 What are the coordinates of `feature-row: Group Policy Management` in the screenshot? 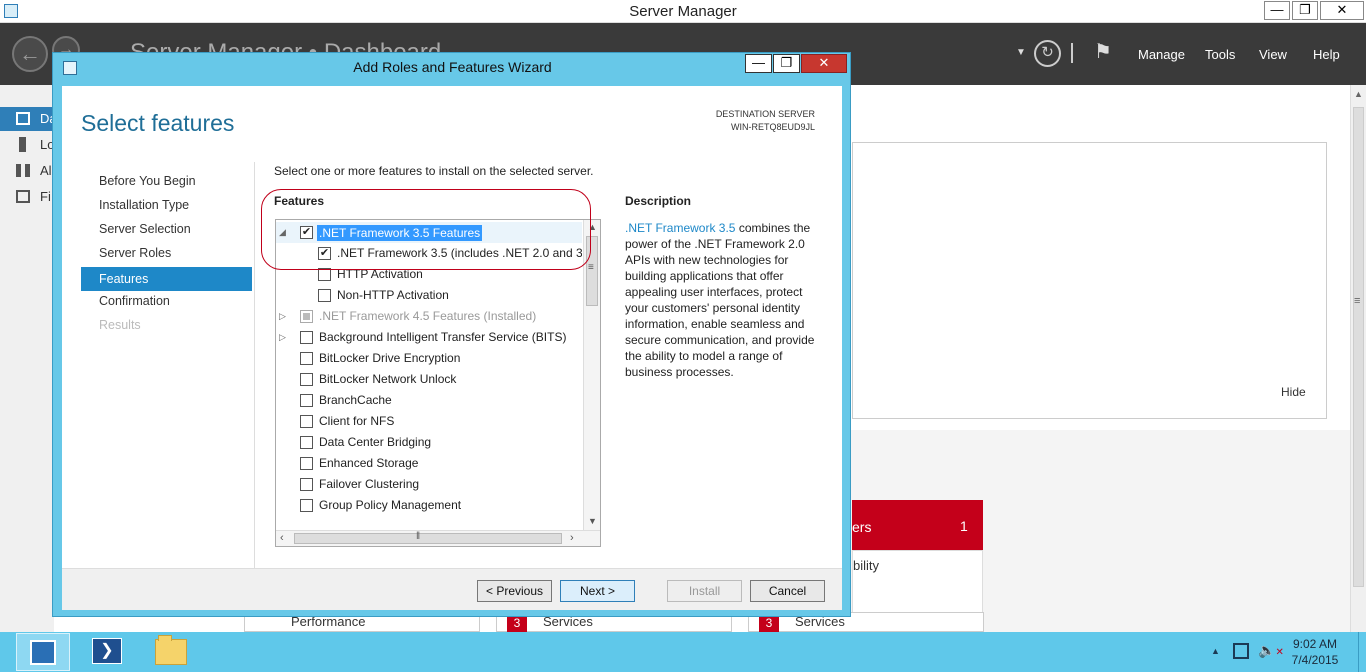 It's located at (429, 505).